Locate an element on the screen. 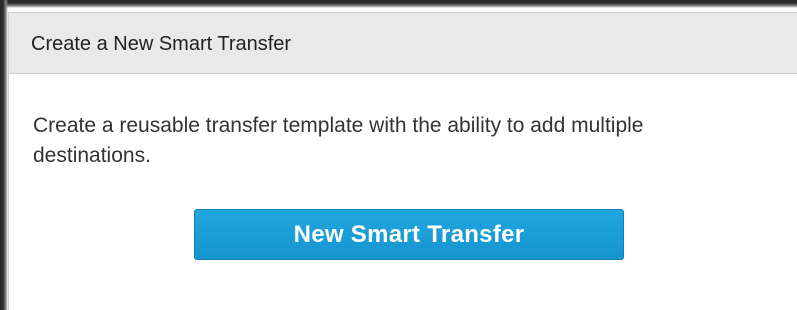 Image resolution: width=797 pixels, height=310 pixels. panel-title: Create a New Smart Transfer is located at coordinates (161, 44).